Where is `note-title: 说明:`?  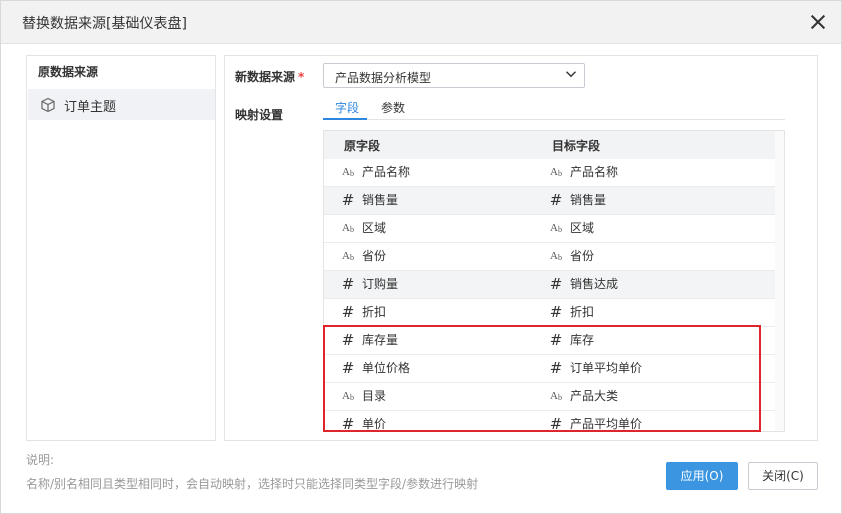 note-title: 说明: is located at coordinates (40, 460).